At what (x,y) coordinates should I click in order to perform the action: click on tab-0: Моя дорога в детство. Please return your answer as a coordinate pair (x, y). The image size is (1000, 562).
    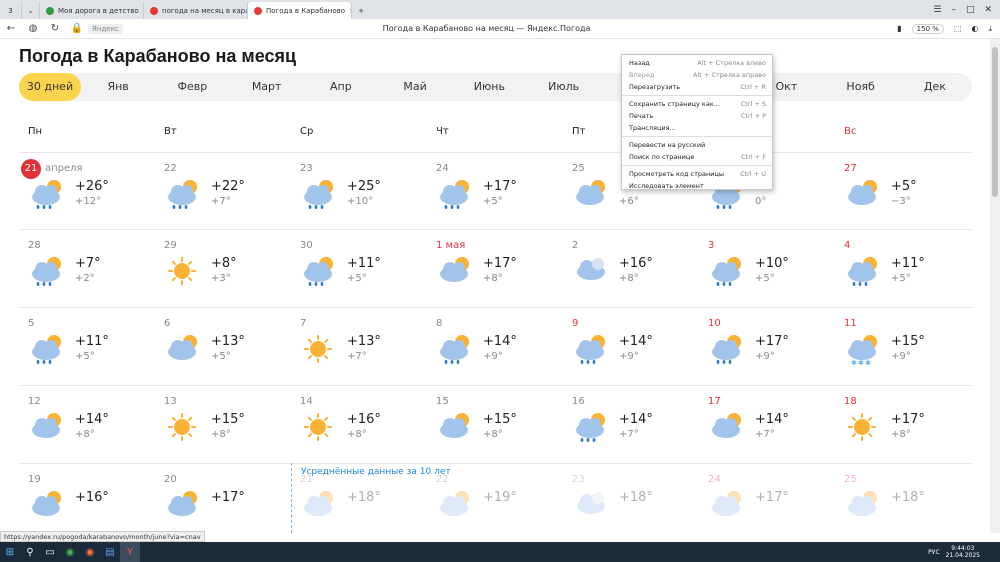
    Looking at the image, I should click on (92, 10).